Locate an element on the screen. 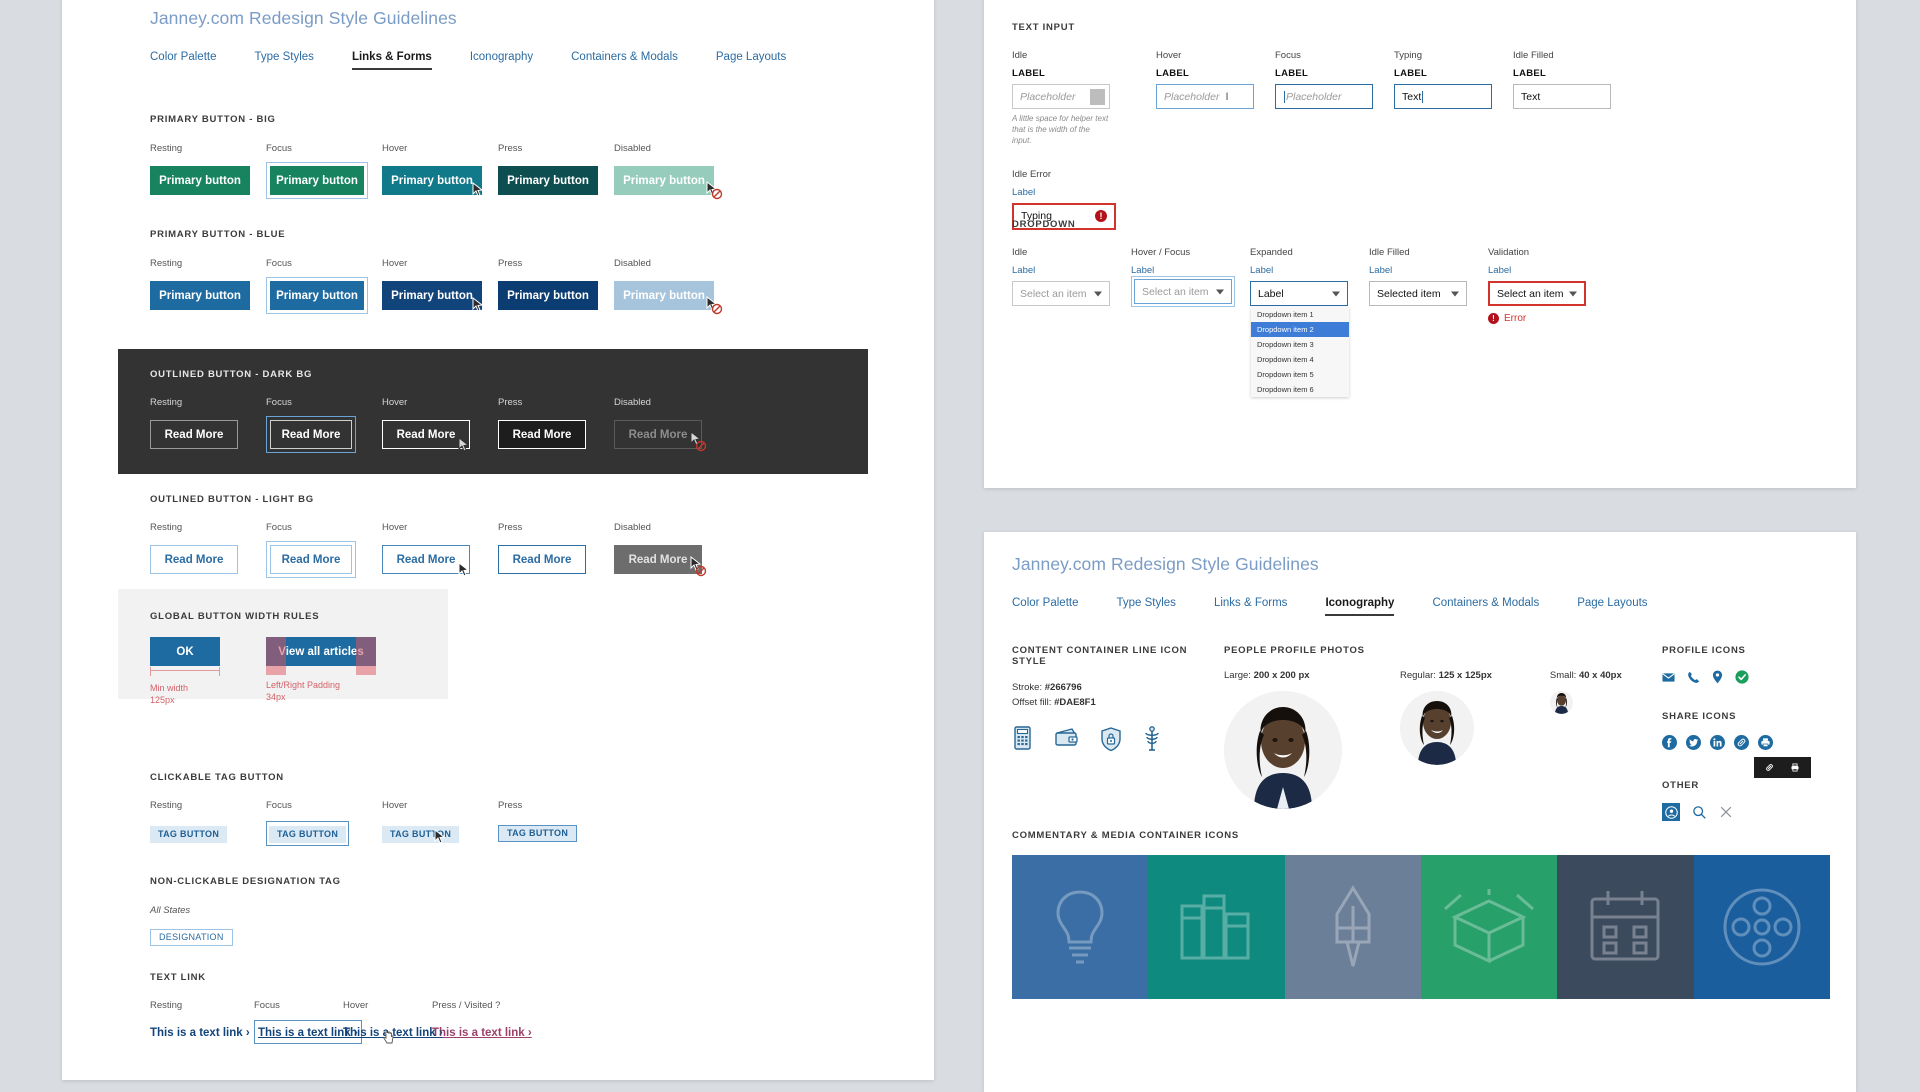  field-typing: Typing LABEL Text is located at coordinates (1453, 98).